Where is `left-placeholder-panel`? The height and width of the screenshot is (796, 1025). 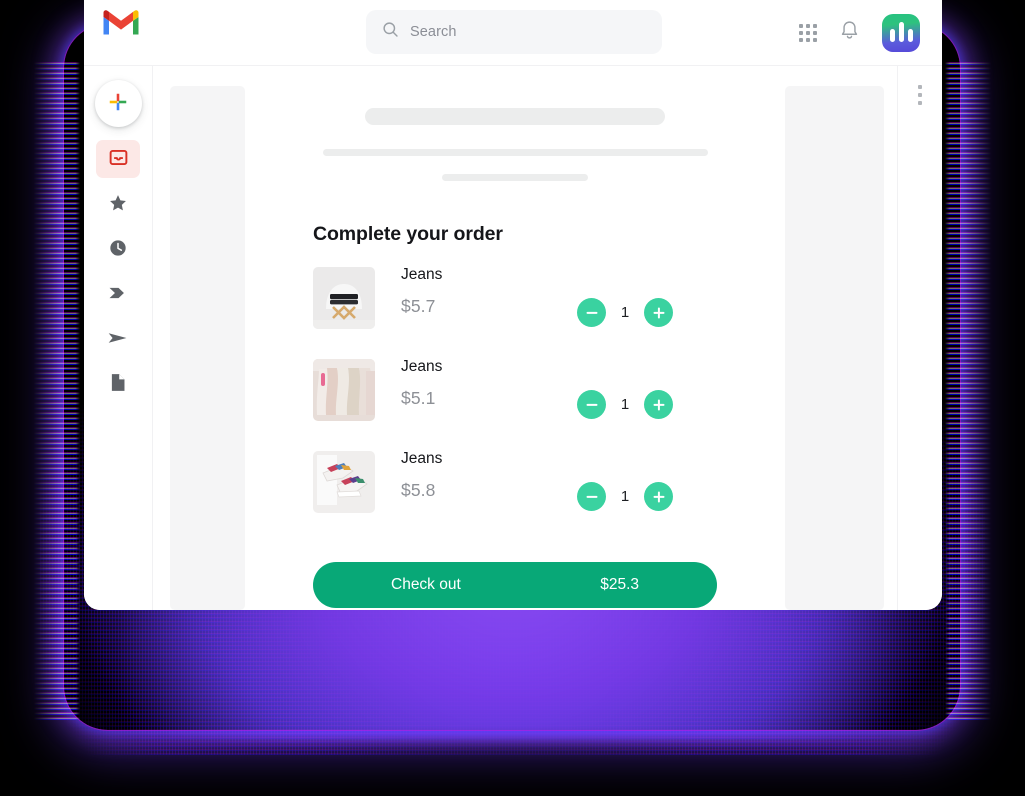 left-placeholder-panel is located at coordinates (207, 348).